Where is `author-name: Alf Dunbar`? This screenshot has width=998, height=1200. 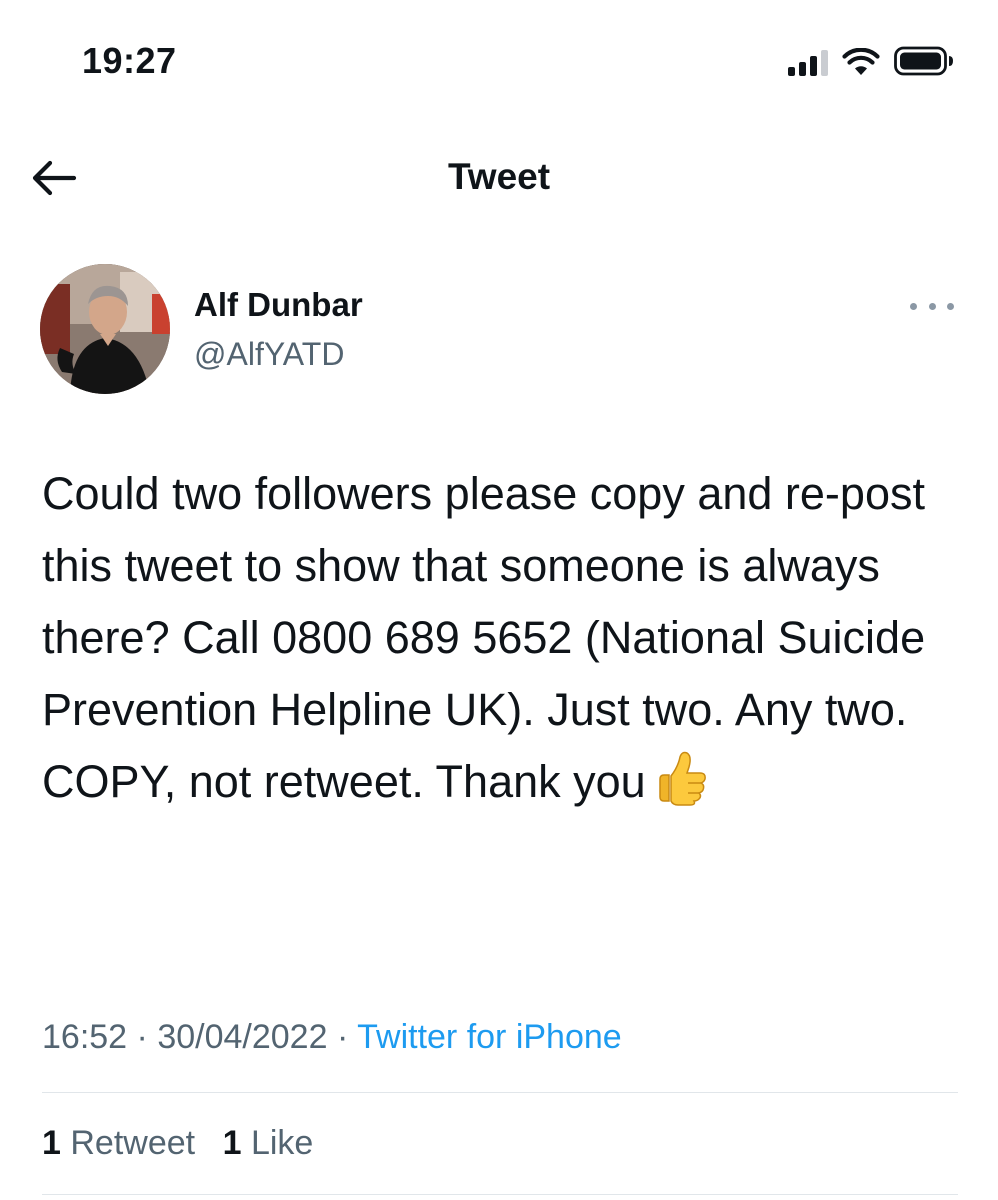
author-name: Alf Dunbar is located at coordinates (278, 305).